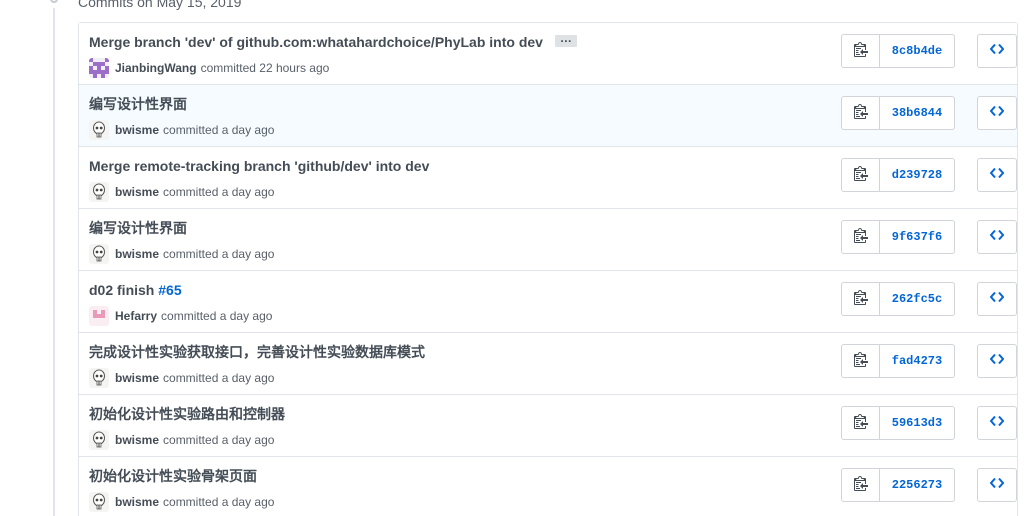  Describe the element at coordinates (54, 4) in the screenshot. I see `git-commit-icon` at that location.